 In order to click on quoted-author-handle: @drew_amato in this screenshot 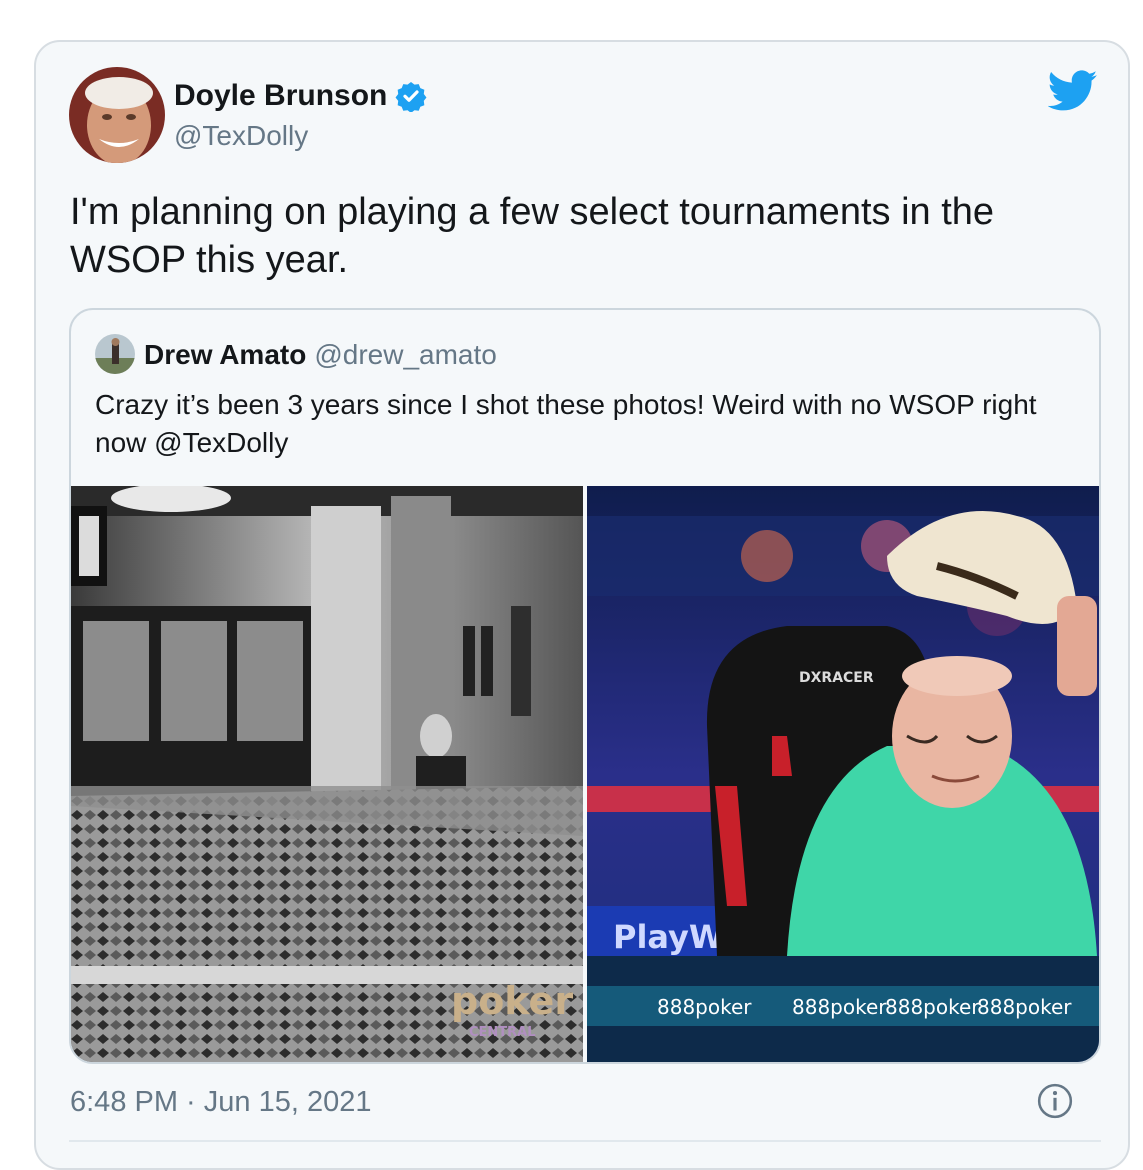, I will do `click(405, 354)`.